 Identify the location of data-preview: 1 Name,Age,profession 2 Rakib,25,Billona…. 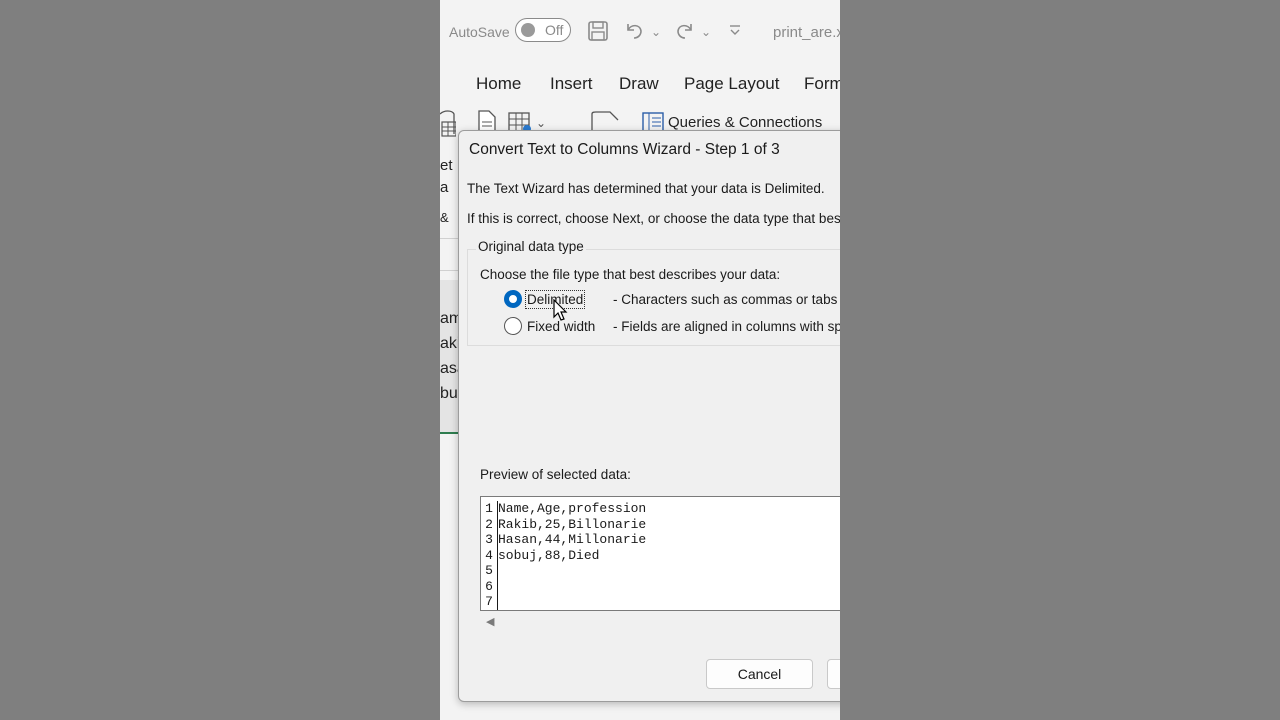
(660, 553).